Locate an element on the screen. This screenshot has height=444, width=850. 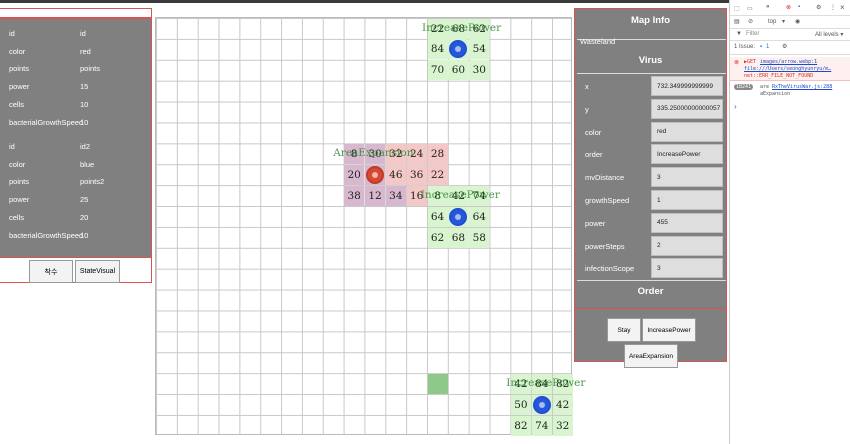
terrain-label: Wasteland is located at coordinates (598, 41).